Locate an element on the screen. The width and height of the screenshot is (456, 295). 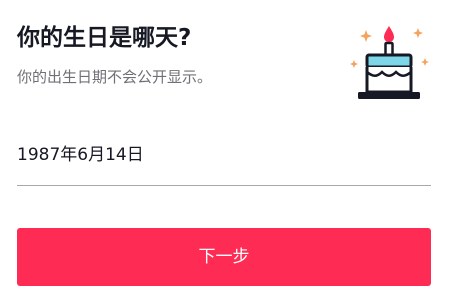
cake-top-tier is located at coordinates (389, 61).